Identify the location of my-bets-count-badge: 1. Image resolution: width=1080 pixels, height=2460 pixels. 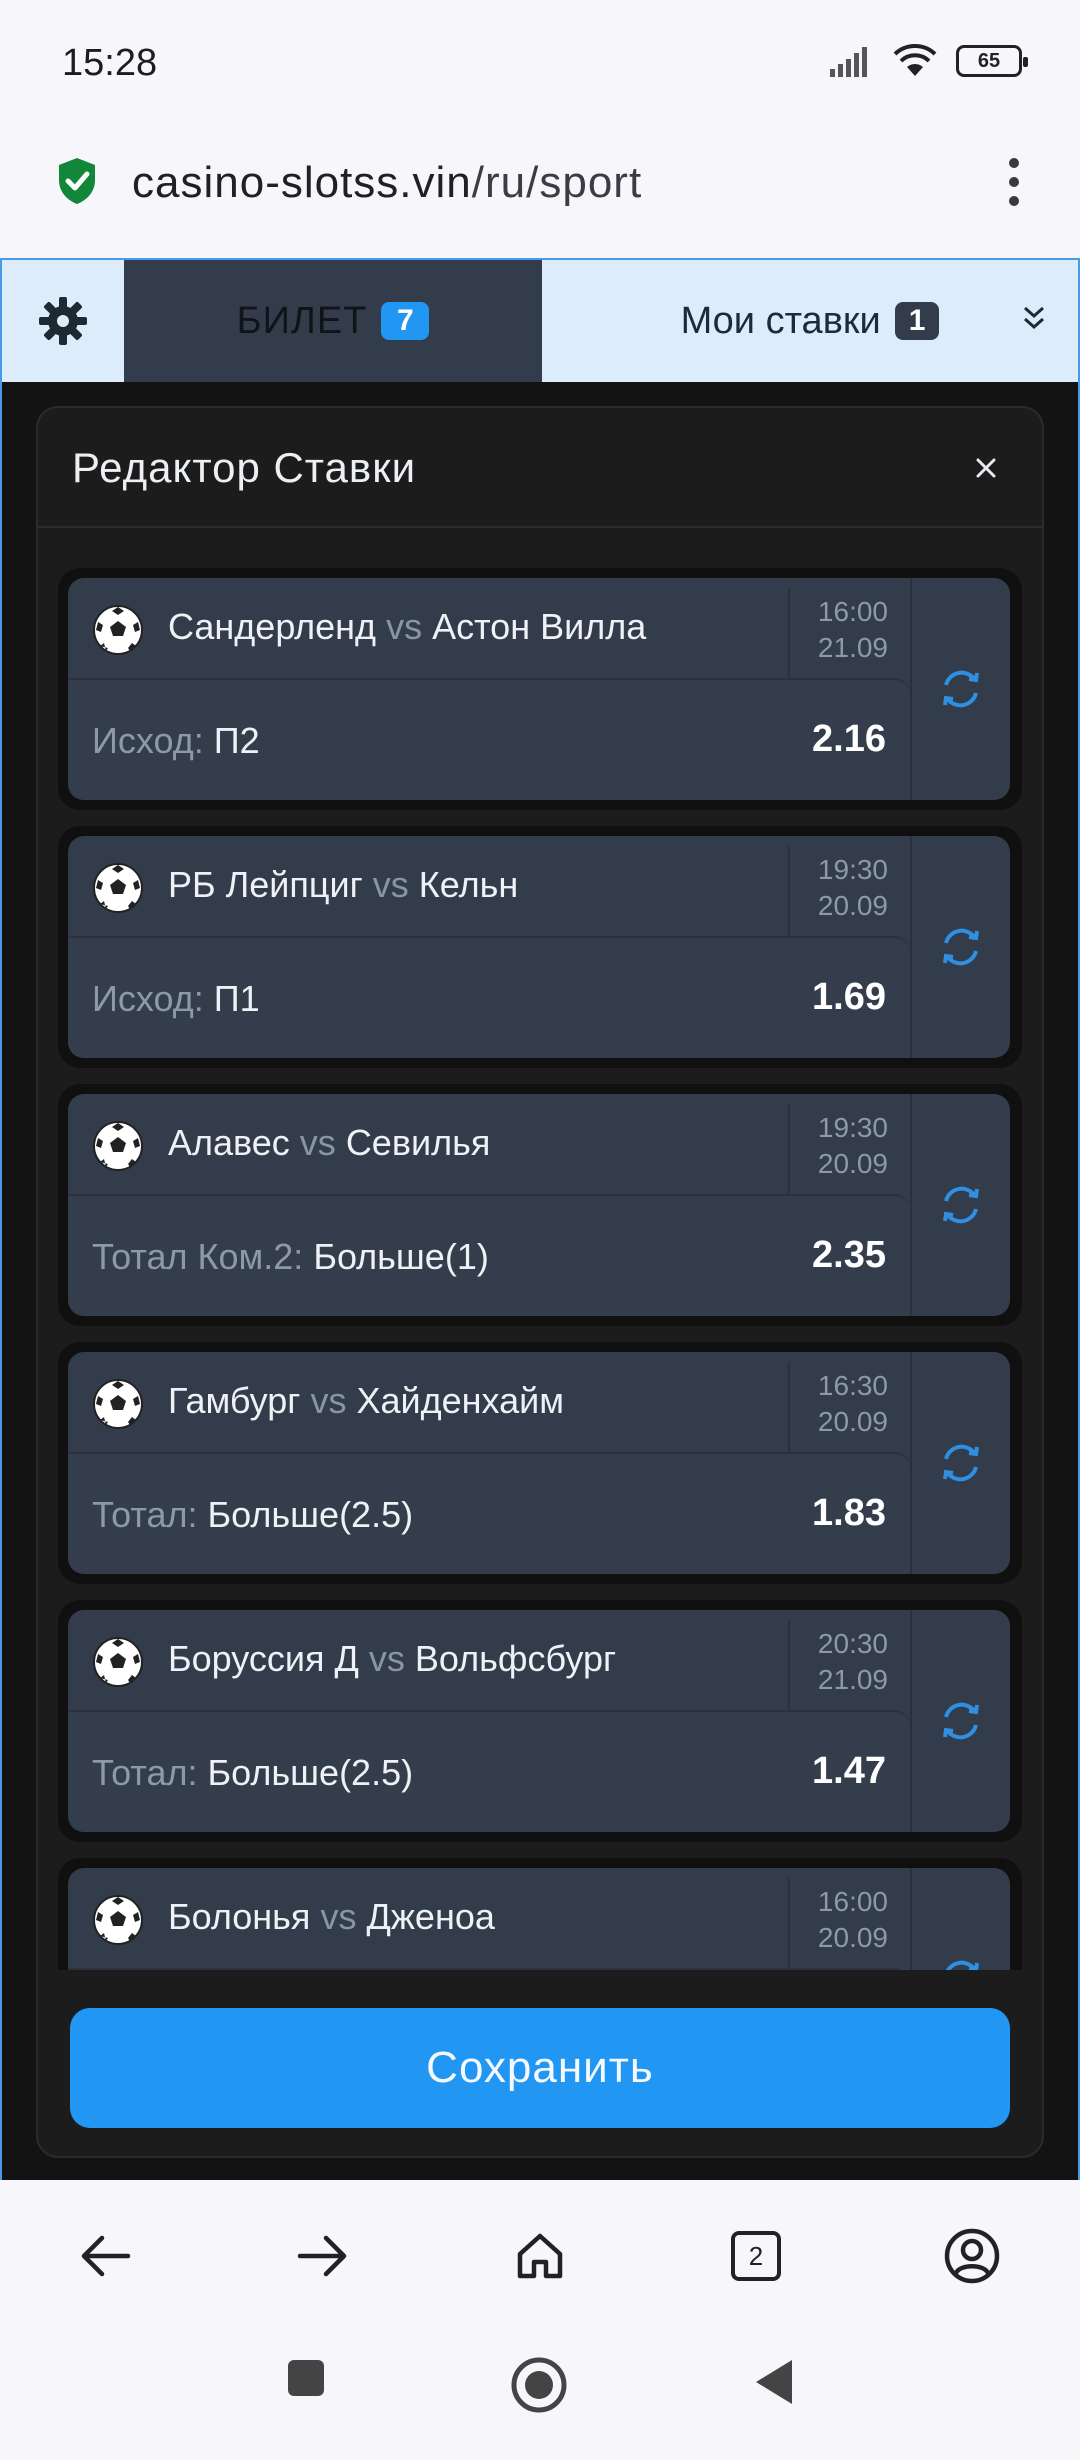
(917, 321).